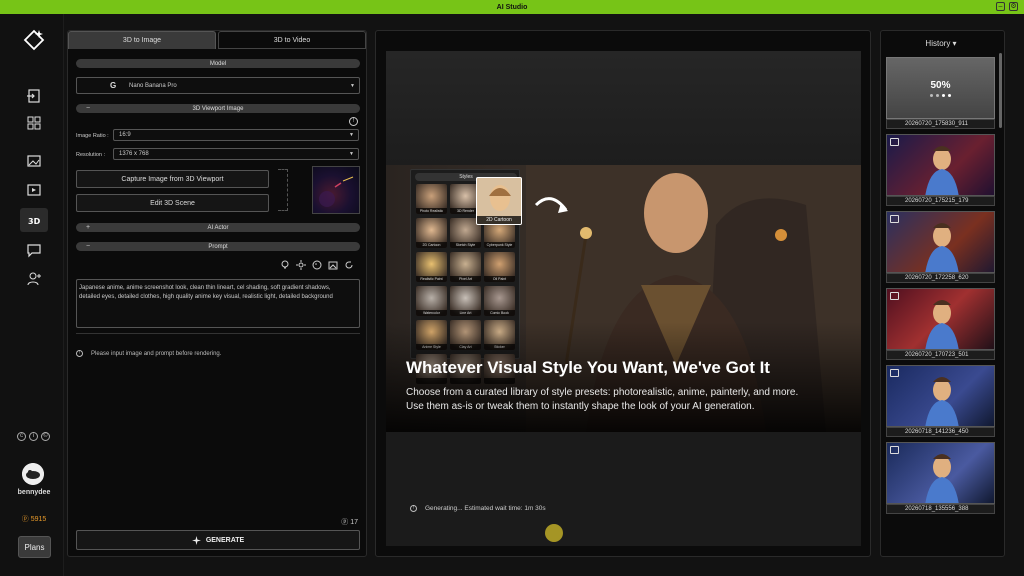 Image resolution: width=1024 pixels, height=576 pixels. Describe the element at coordinates (218, 246) in the screenshot. I see `prompt-section-header: − Prompt` at that location.